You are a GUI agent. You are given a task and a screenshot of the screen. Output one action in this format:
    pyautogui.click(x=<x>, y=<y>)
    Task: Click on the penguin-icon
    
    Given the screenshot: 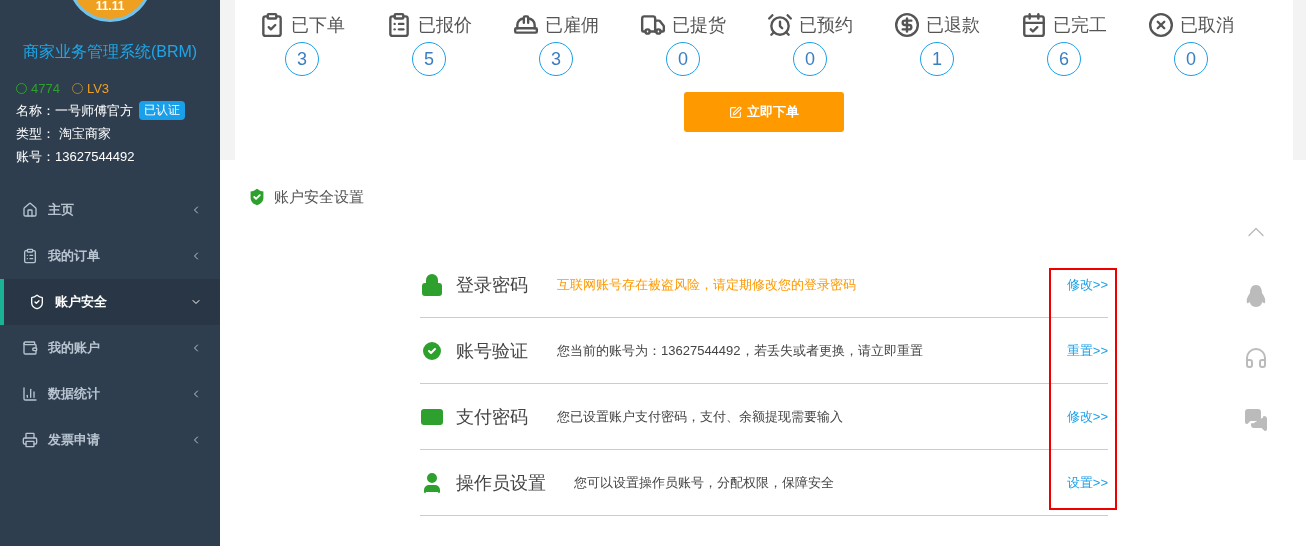 What is the action you would take?
    pyautogui.click(x=1256, y=296)
    